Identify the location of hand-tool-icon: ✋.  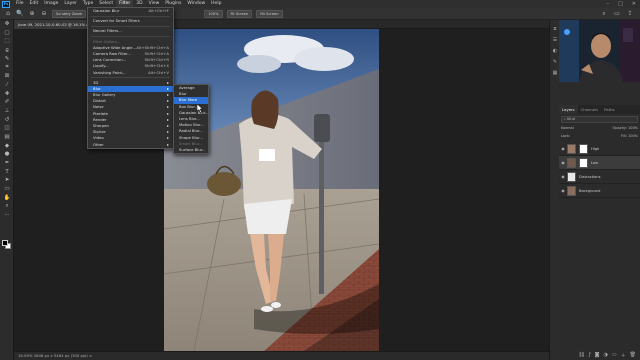
(7, 198).